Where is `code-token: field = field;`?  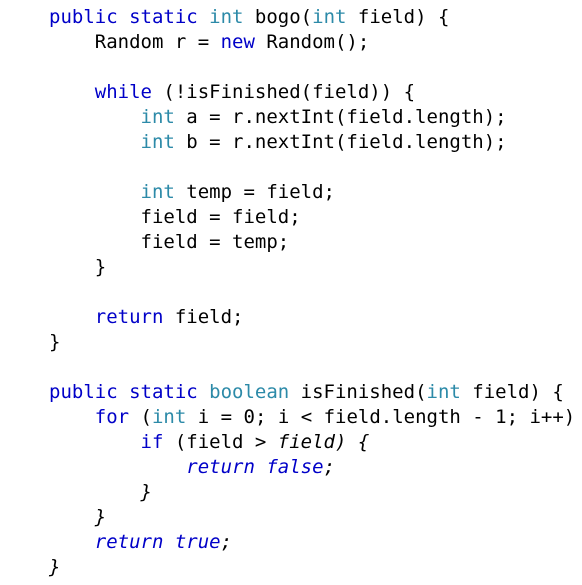
code-token: field = field; is located at coordinates (175, 217).